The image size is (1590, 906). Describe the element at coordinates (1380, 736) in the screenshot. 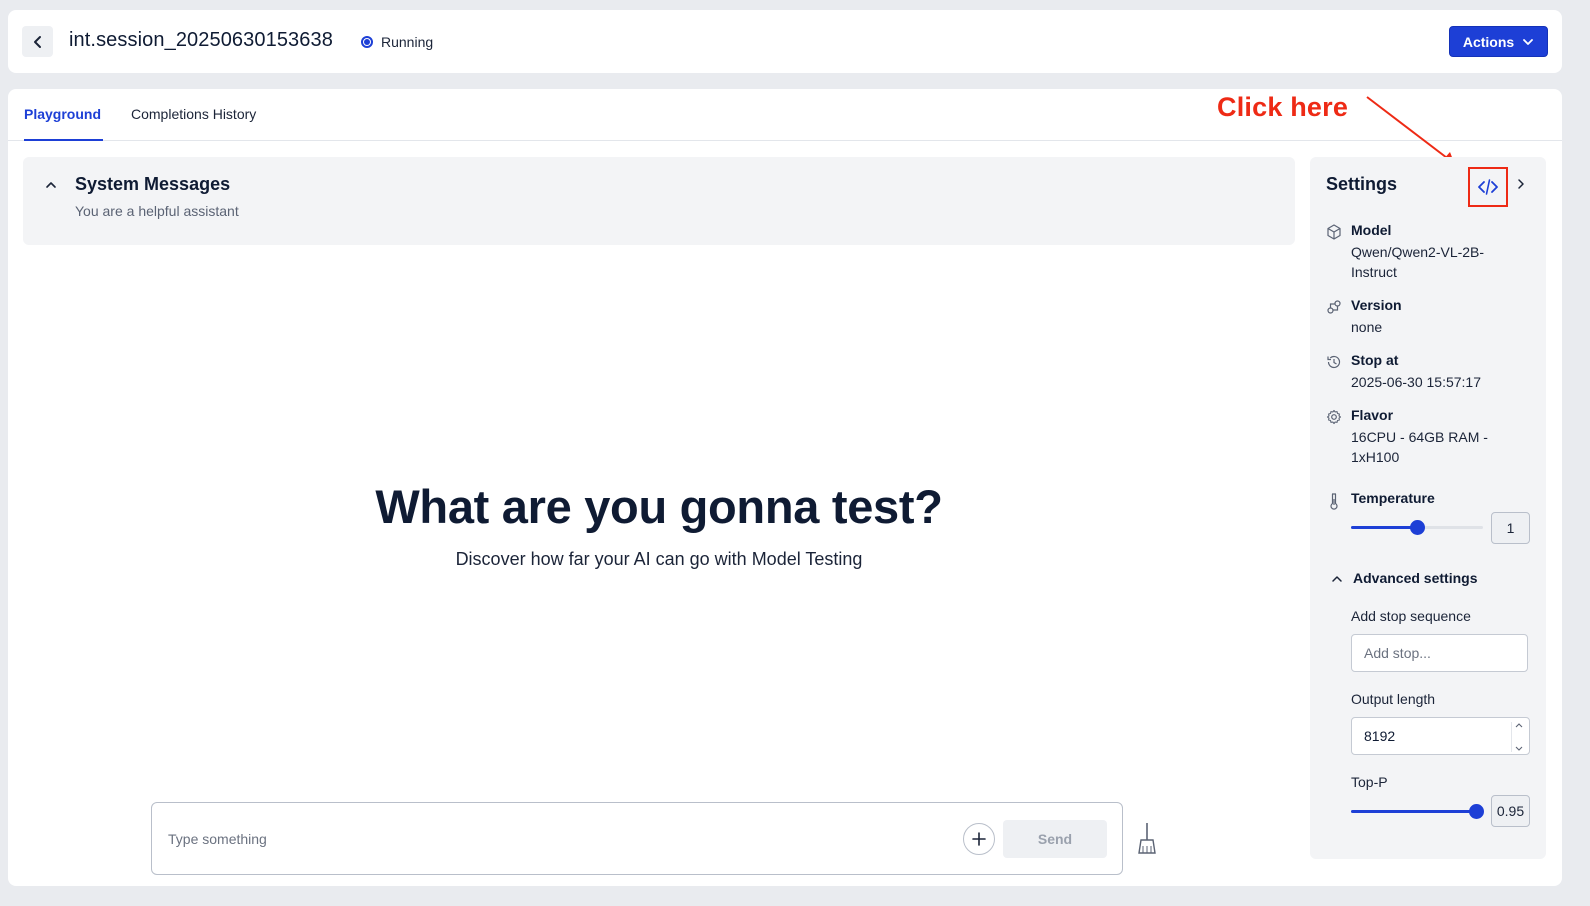

I see `output-length-value: 8192` at that location.